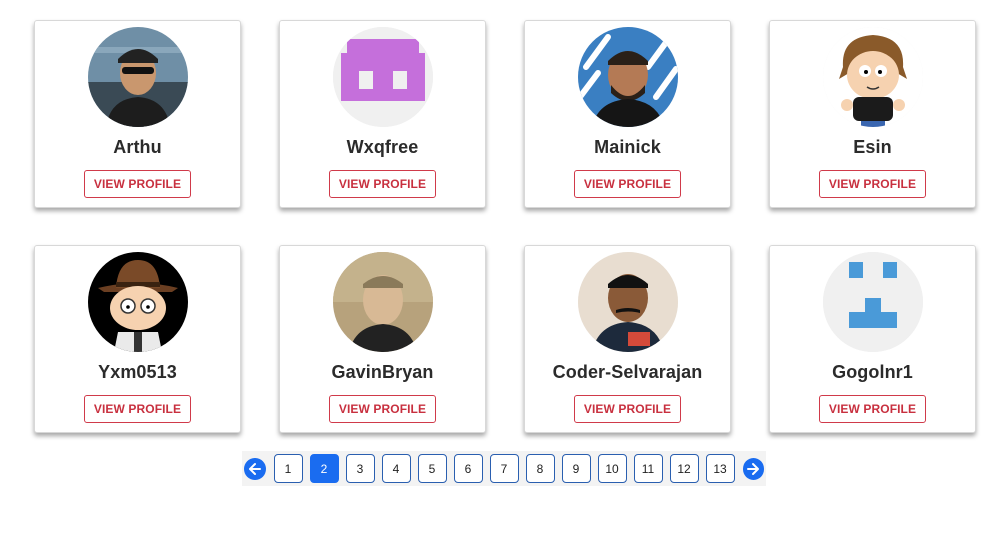 This screenshot has height=547, width=1005. I want to click on profile-card: Gogolnr1 VIEW PROFILE, so click(872, 339).